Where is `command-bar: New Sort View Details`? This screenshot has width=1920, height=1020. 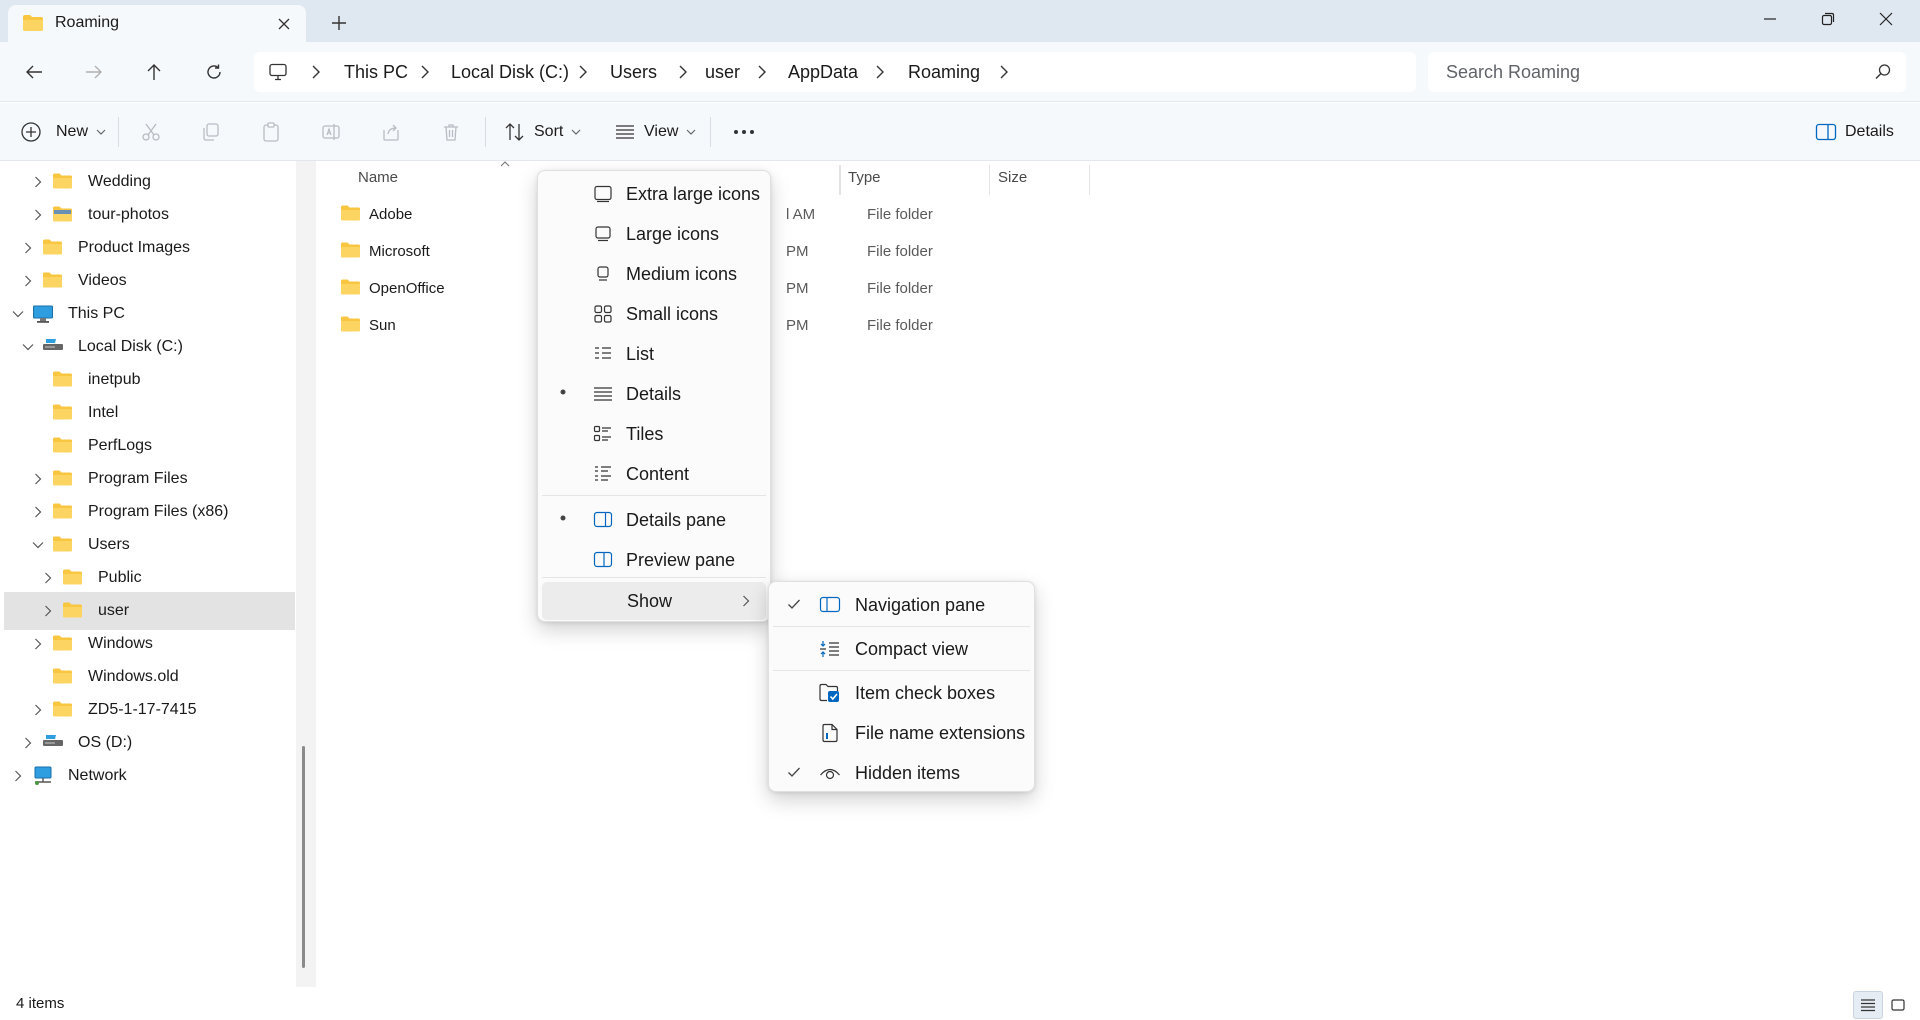
command-bar: New Sort View Details is located at coordinates (960, 132).